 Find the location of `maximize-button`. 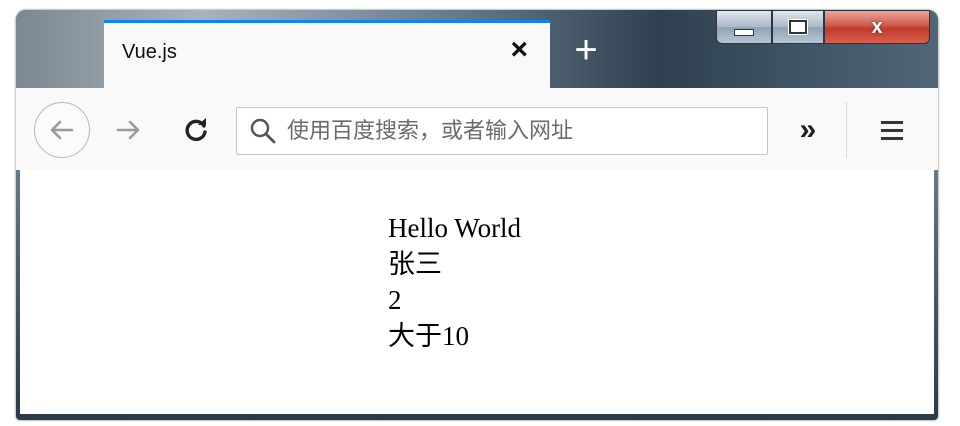

maximize-button is located at coordinates (798, 27).